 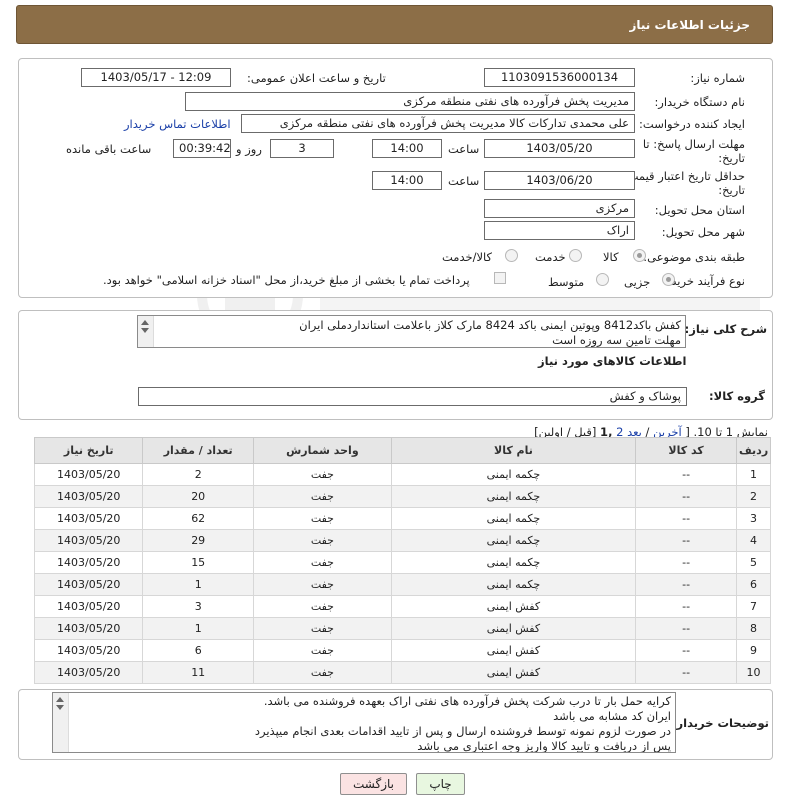 What do you see at coordinates (686, 450) in the screenshot?
I see `column-header-code: کد کالا` at bounding box center [686, 450].